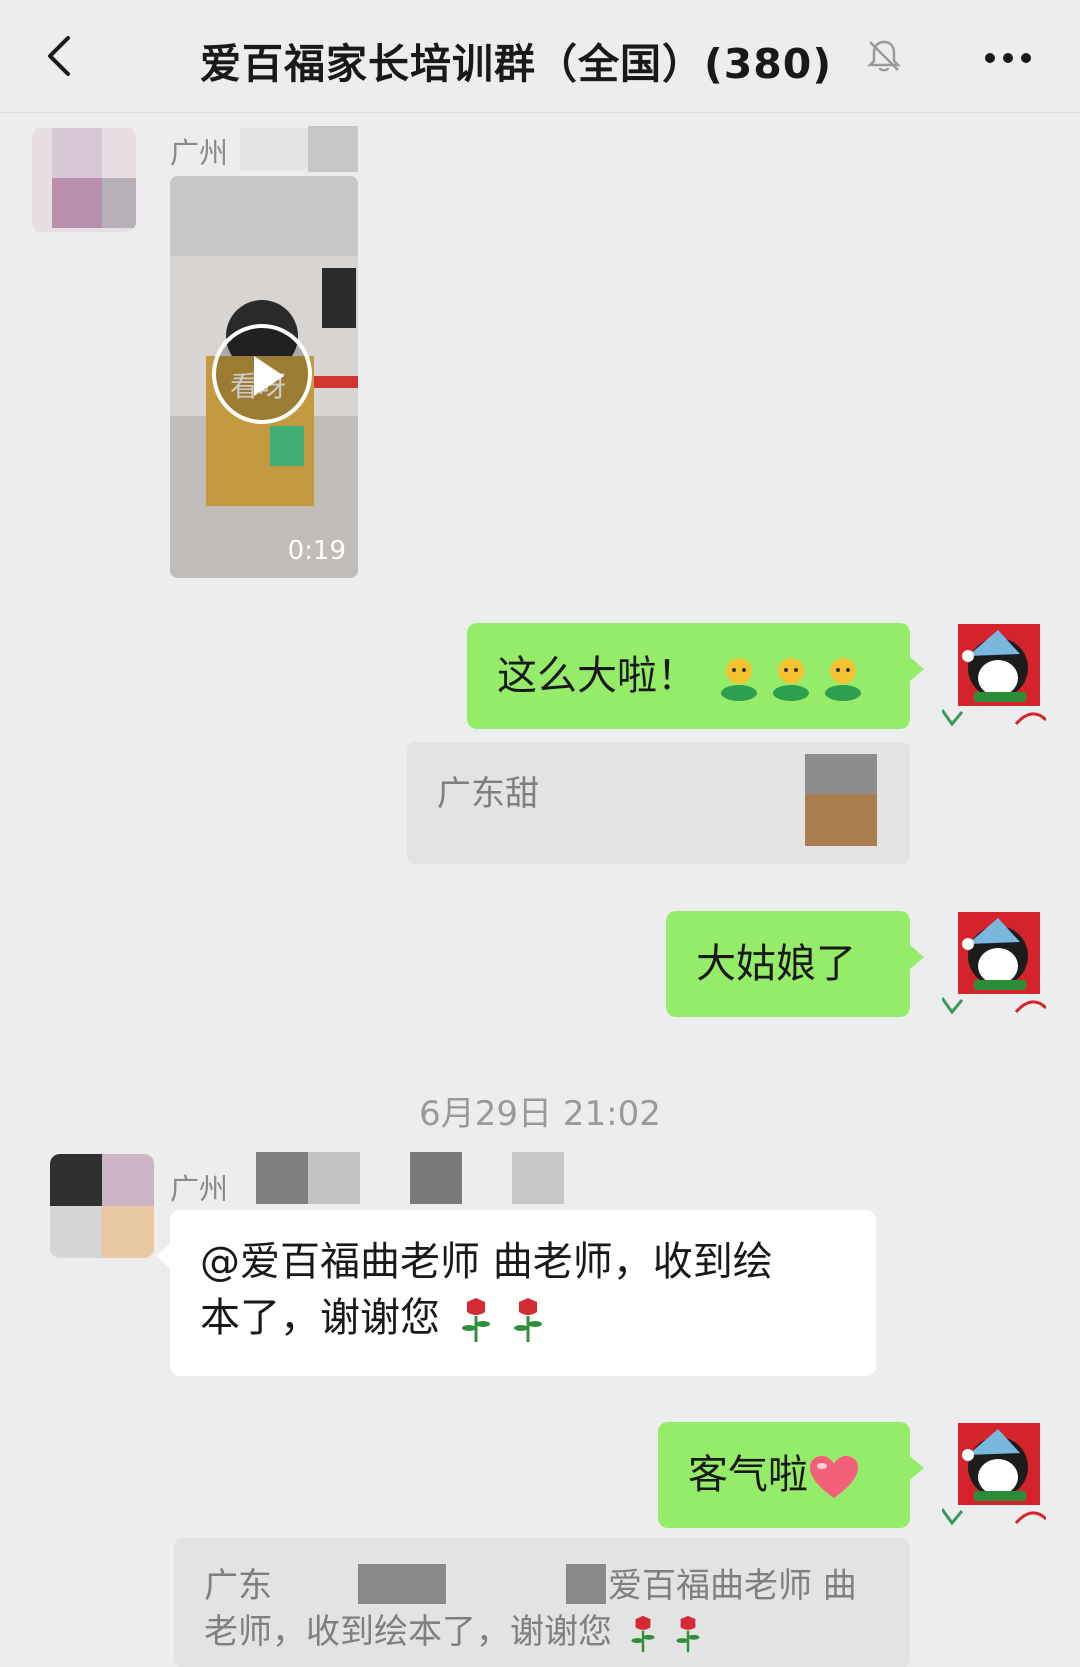 The height and width of the screenshot is (1667, 1080). Describe the element at coordinates (542, 1602) in the screenshot. I see `quoted-reply: 广东 爱百福曲老师 曲 老师，收到绘本了，谢谢您` at that location.